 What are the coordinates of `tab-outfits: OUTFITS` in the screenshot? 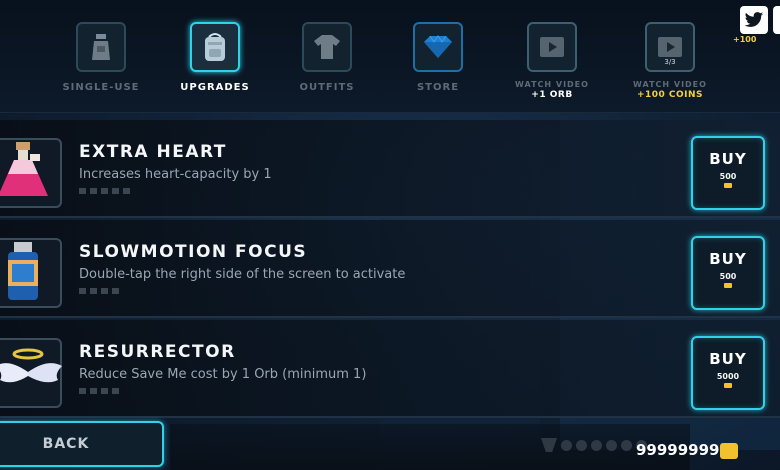 It's located at (327, 65).